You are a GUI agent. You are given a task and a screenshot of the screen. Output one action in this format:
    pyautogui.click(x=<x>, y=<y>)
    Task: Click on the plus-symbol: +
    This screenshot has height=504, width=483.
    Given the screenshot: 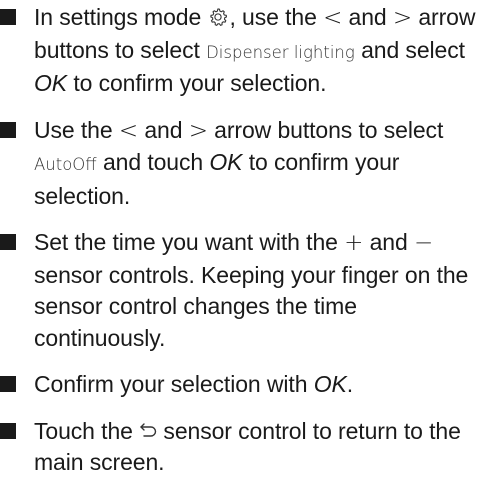 What is the action you would take?
    pyautogui.click(x=354, y=243)
    